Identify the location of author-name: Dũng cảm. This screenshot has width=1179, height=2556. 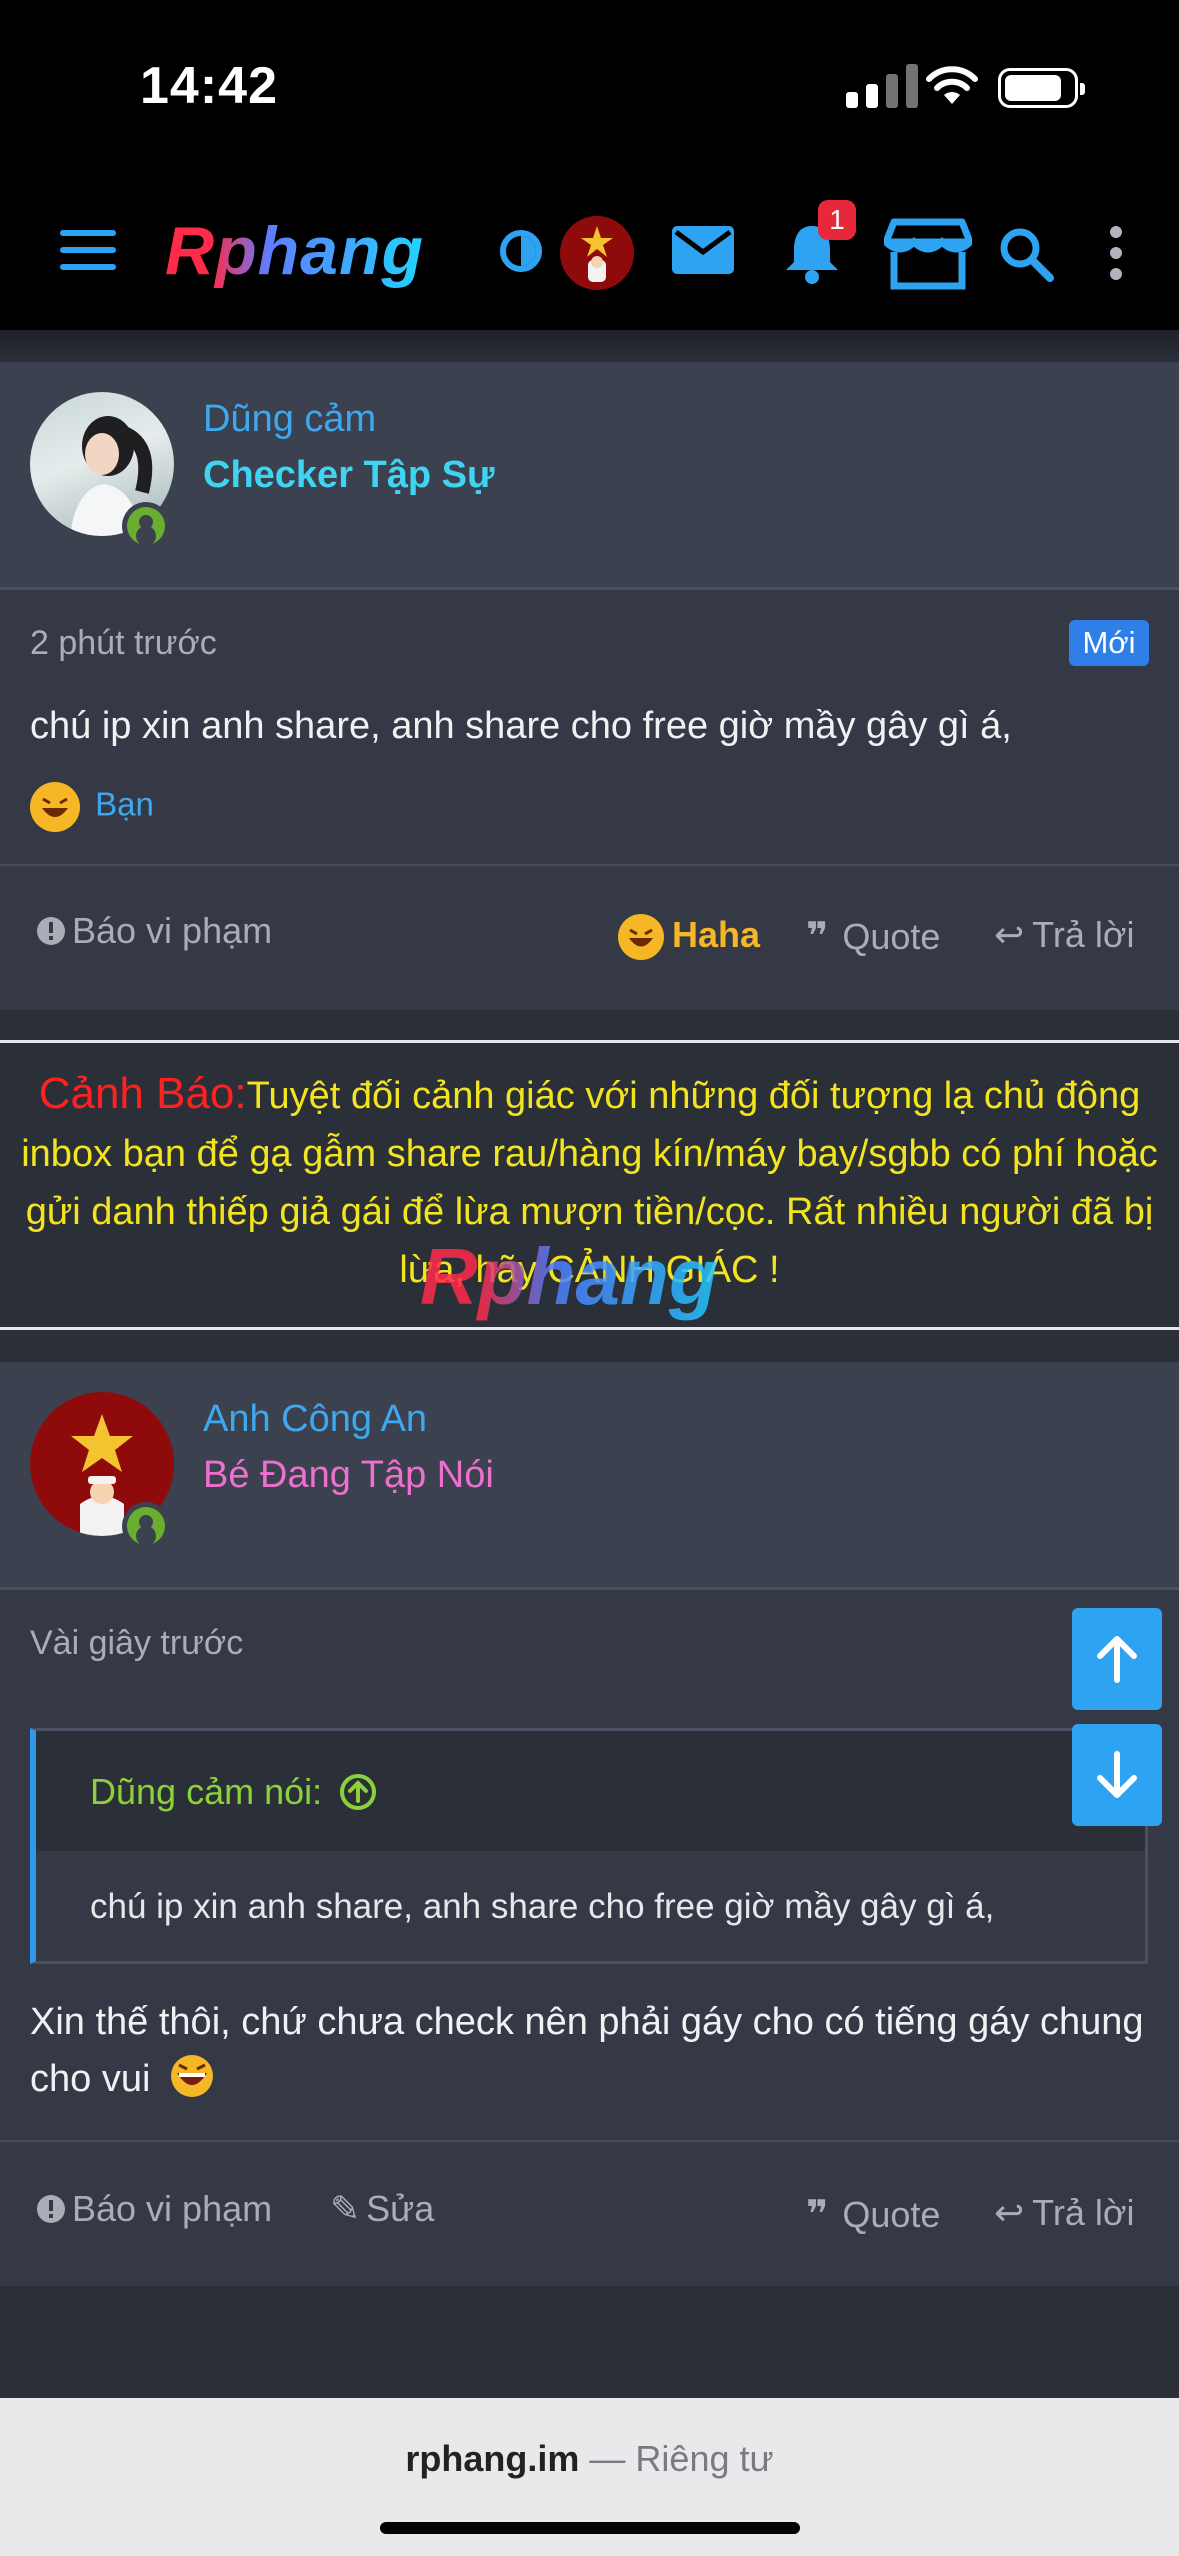
(289, 419).